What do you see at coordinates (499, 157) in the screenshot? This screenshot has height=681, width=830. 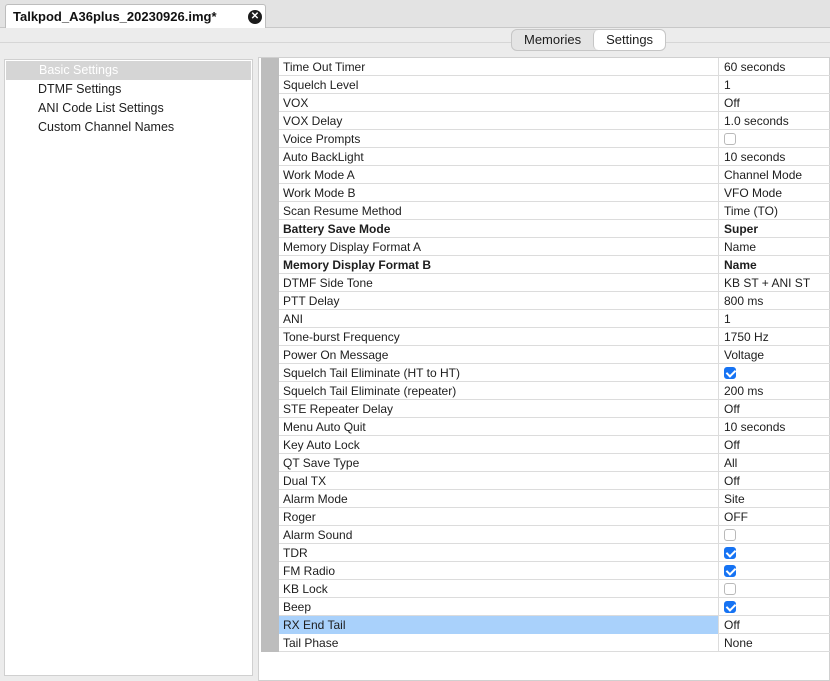 I see `setting-name: Auto BackLight` at bounding box center [499, 157].